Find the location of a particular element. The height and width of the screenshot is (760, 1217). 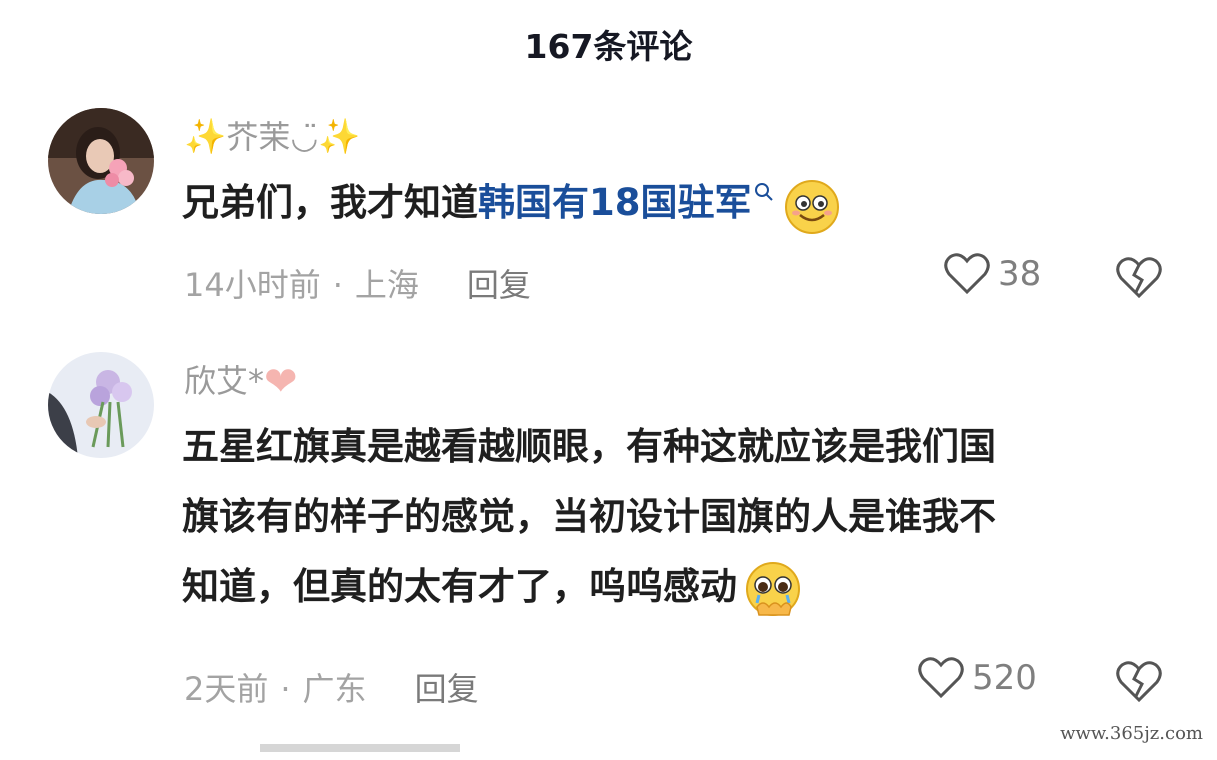

like-count: 520 is located at coordinates (1004, 678).